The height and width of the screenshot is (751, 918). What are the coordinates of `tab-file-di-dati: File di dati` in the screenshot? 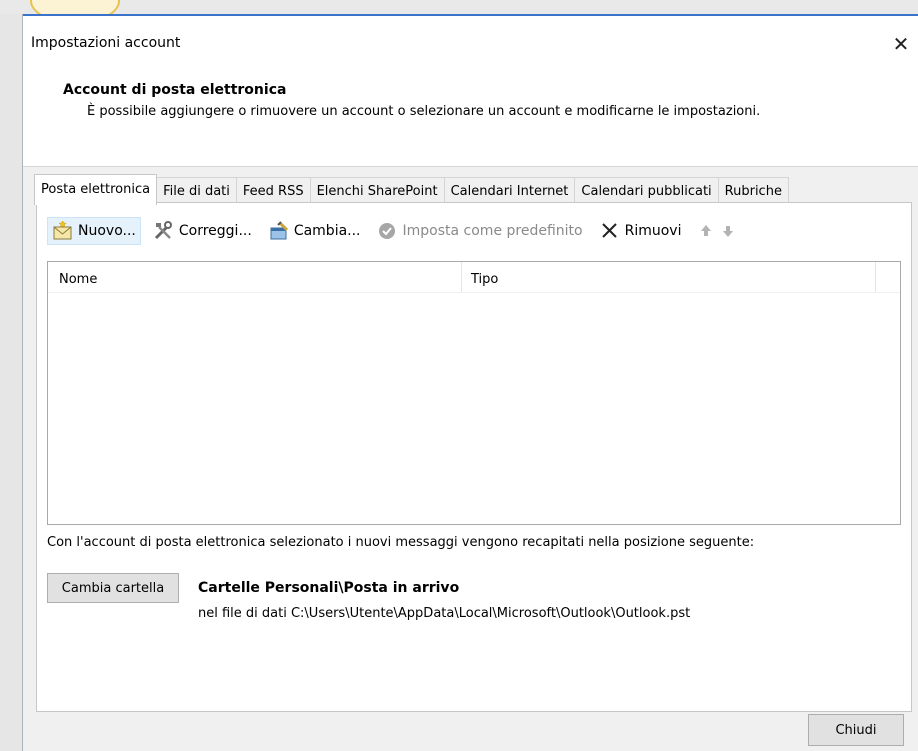 It's located at (196, 191).